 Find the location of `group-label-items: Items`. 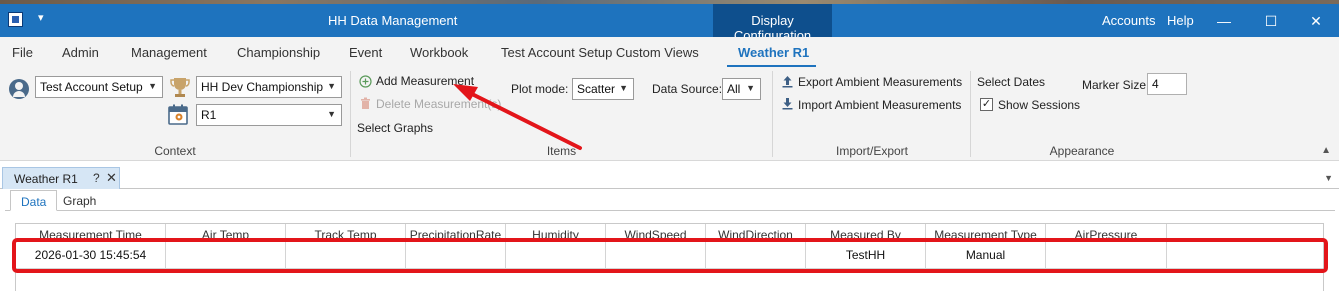

group-label-items: Items is located at coordinates (561, 151).